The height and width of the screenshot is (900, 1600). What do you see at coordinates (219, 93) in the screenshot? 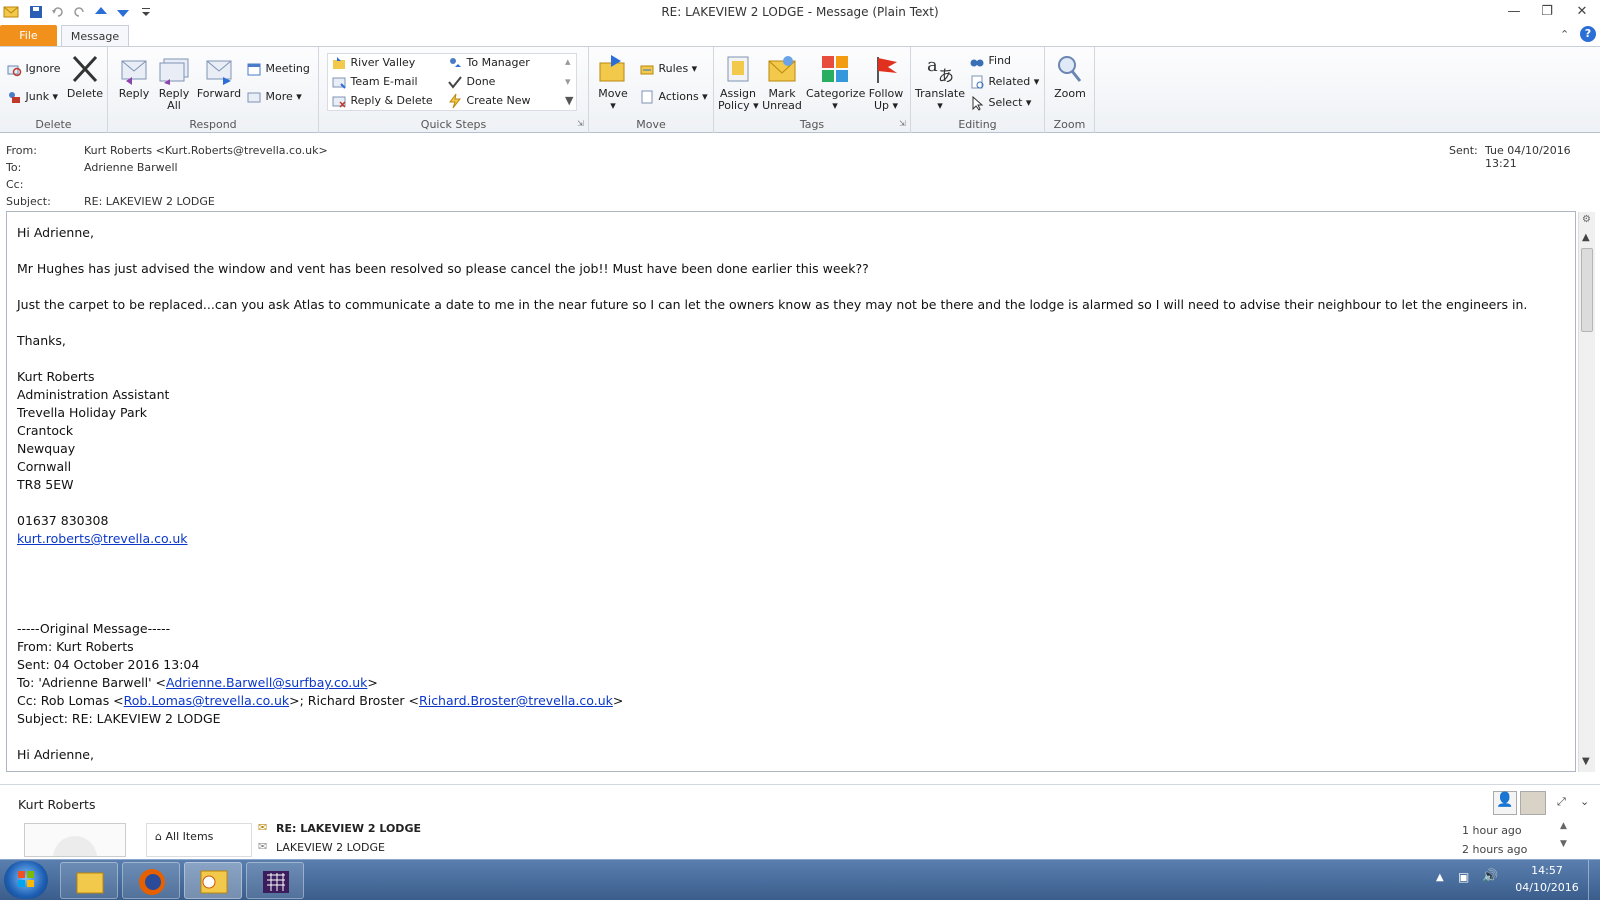
I see `forward-label: Forward` at bounding box center [219, 93].